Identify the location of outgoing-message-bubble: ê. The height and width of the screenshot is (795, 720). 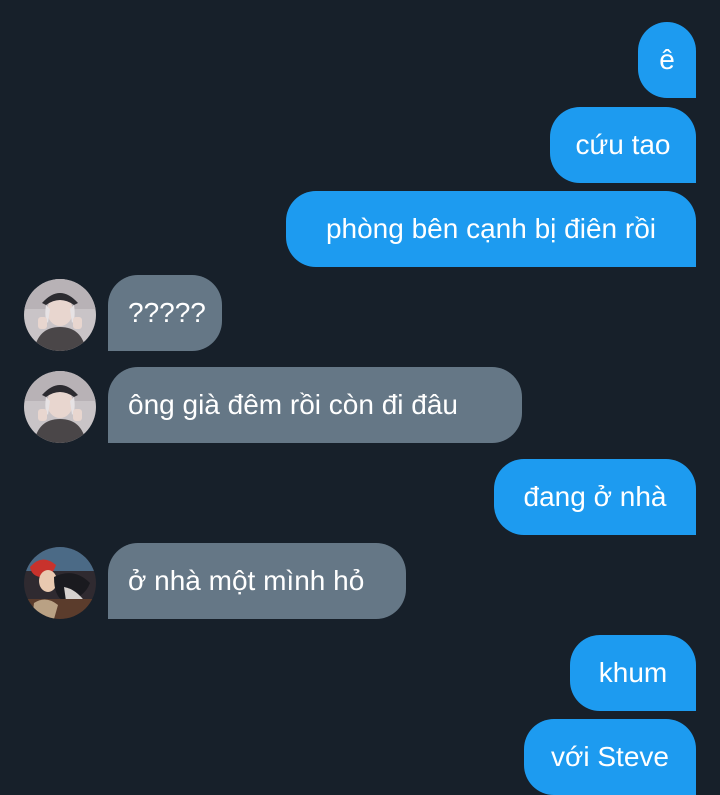
(667, 60).